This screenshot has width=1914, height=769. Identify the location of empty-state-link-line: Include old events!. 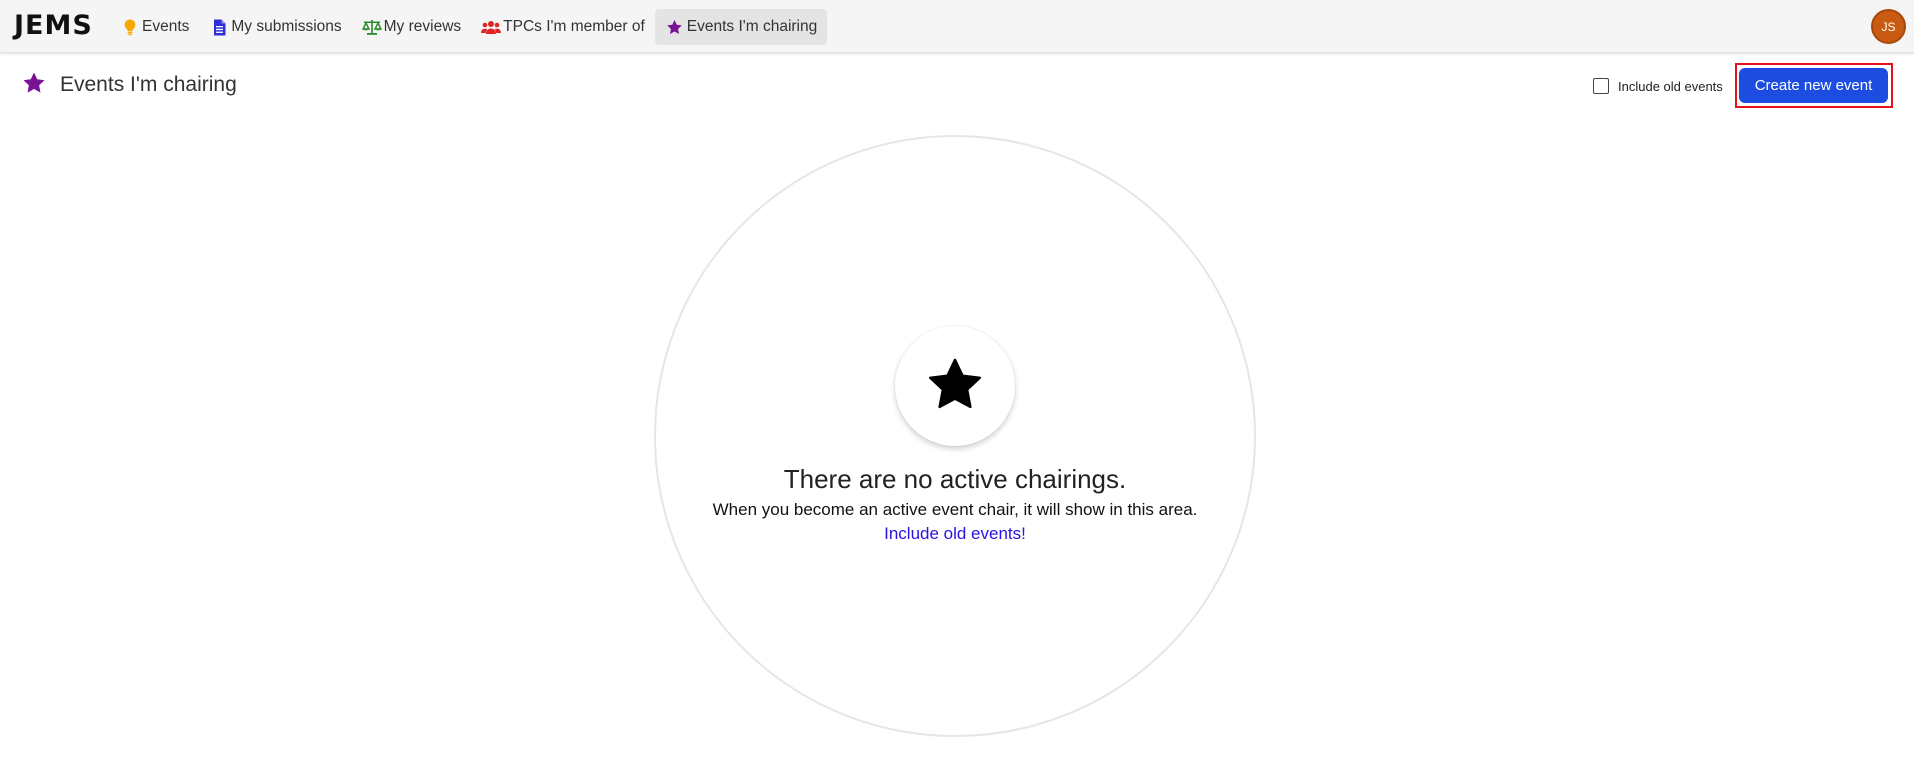
(955, 534).